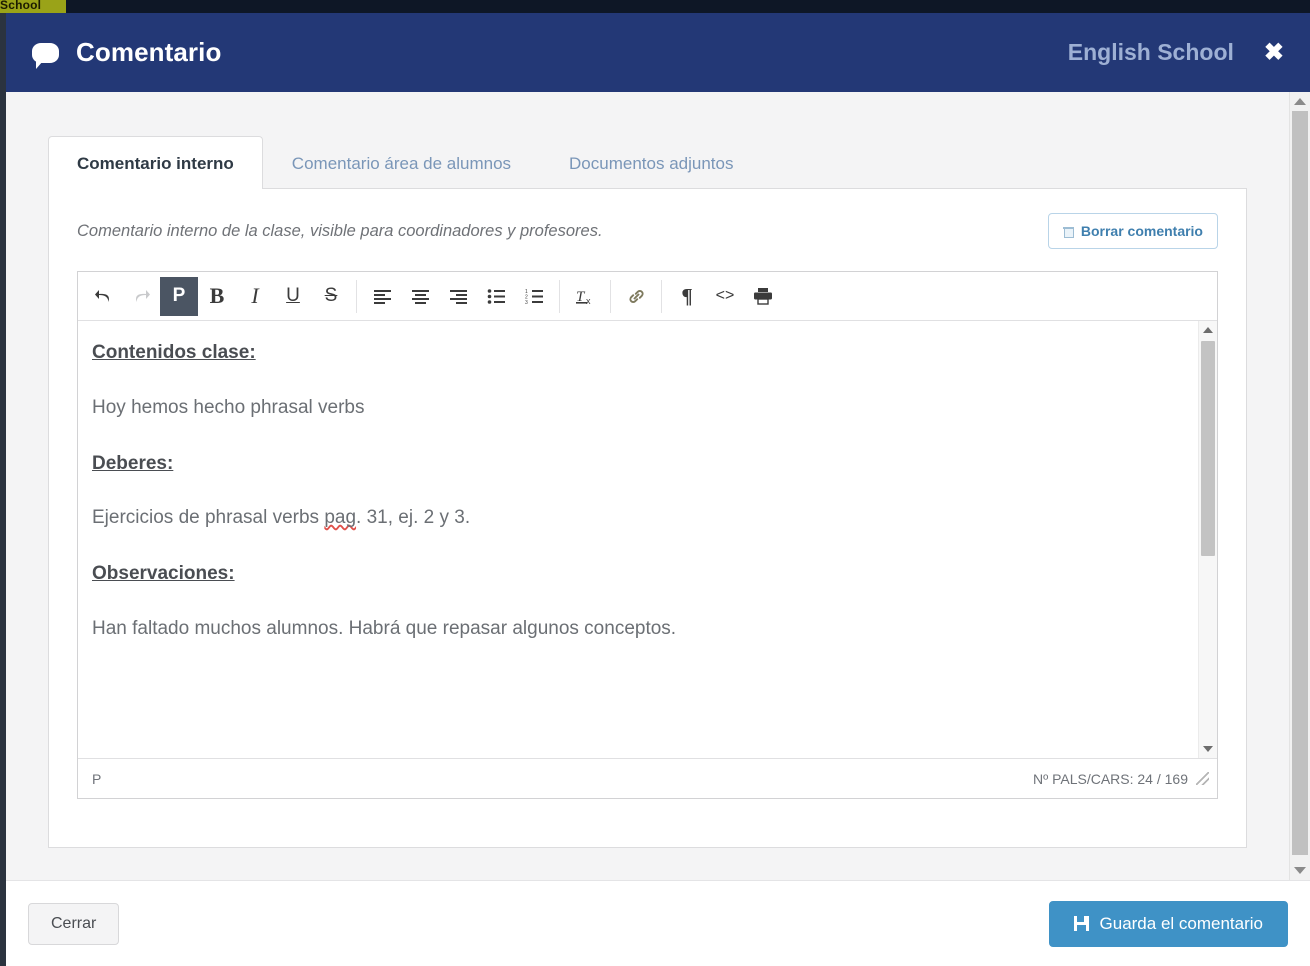 The height and width of the screenshot is (966, 1310). Describe the element at coordinates (1274, 53) in the screenshot. I see `close-icon: ✖` at that location.